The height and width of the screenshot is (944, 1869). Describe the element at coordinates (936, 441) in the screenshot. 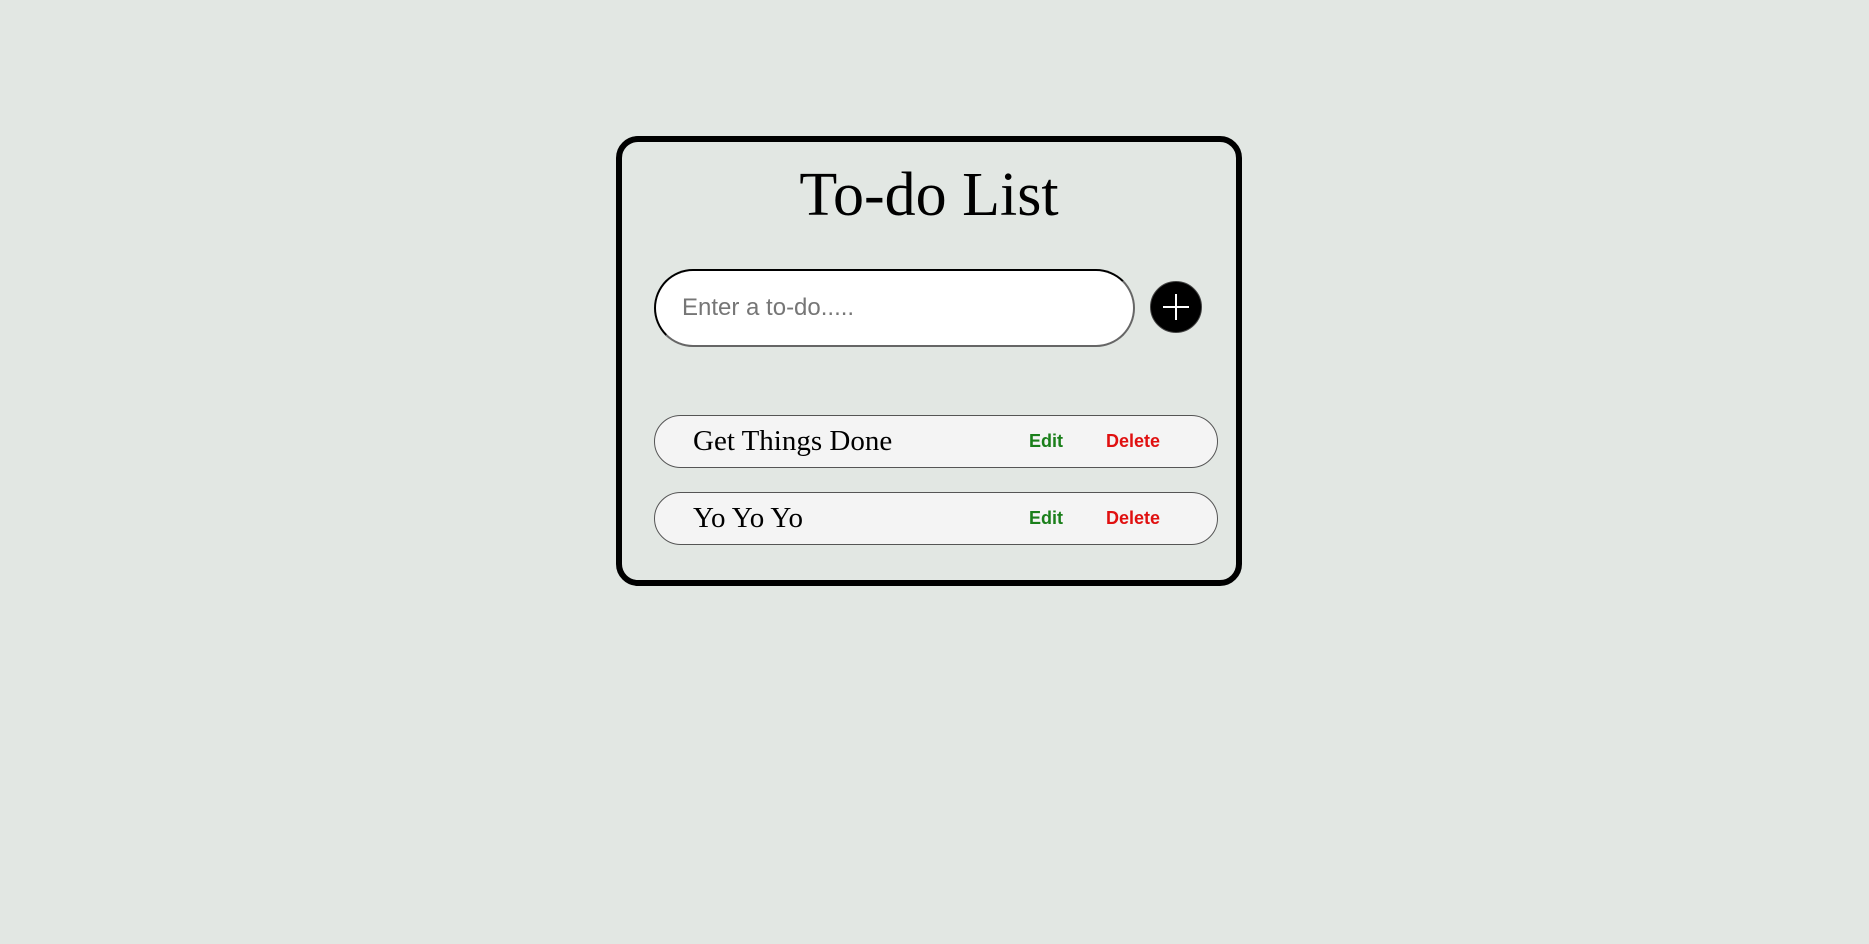

I see `todo-item: Get Things Done Edit Delete` at that location.